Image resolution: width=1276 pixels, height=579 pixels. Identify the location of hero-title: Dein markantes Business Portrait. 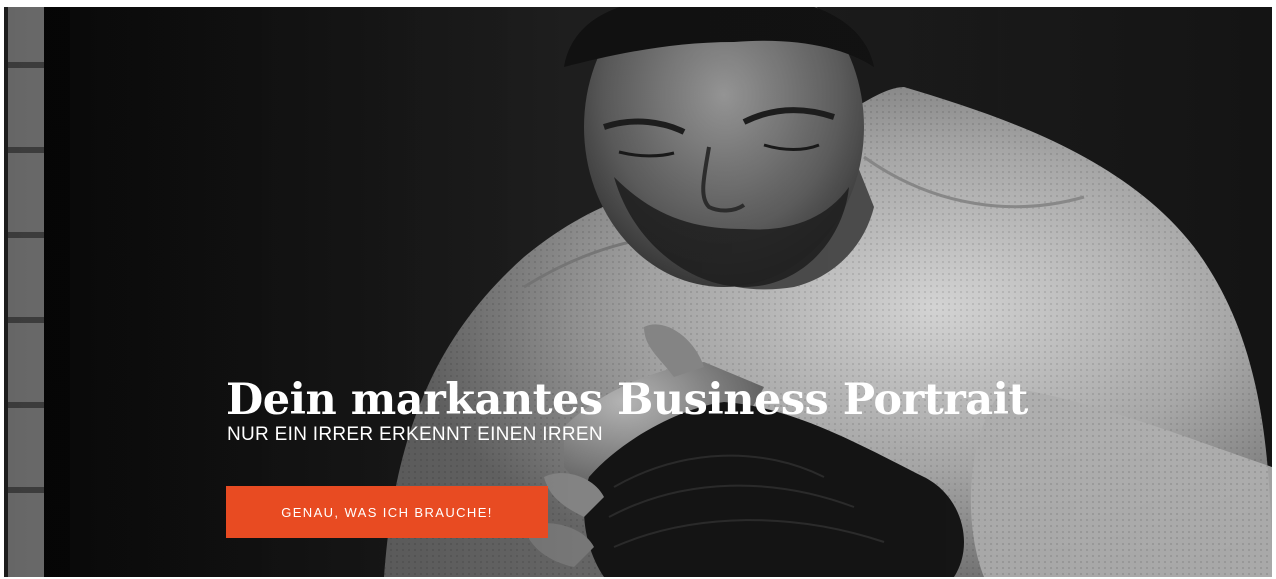
(627, 400).